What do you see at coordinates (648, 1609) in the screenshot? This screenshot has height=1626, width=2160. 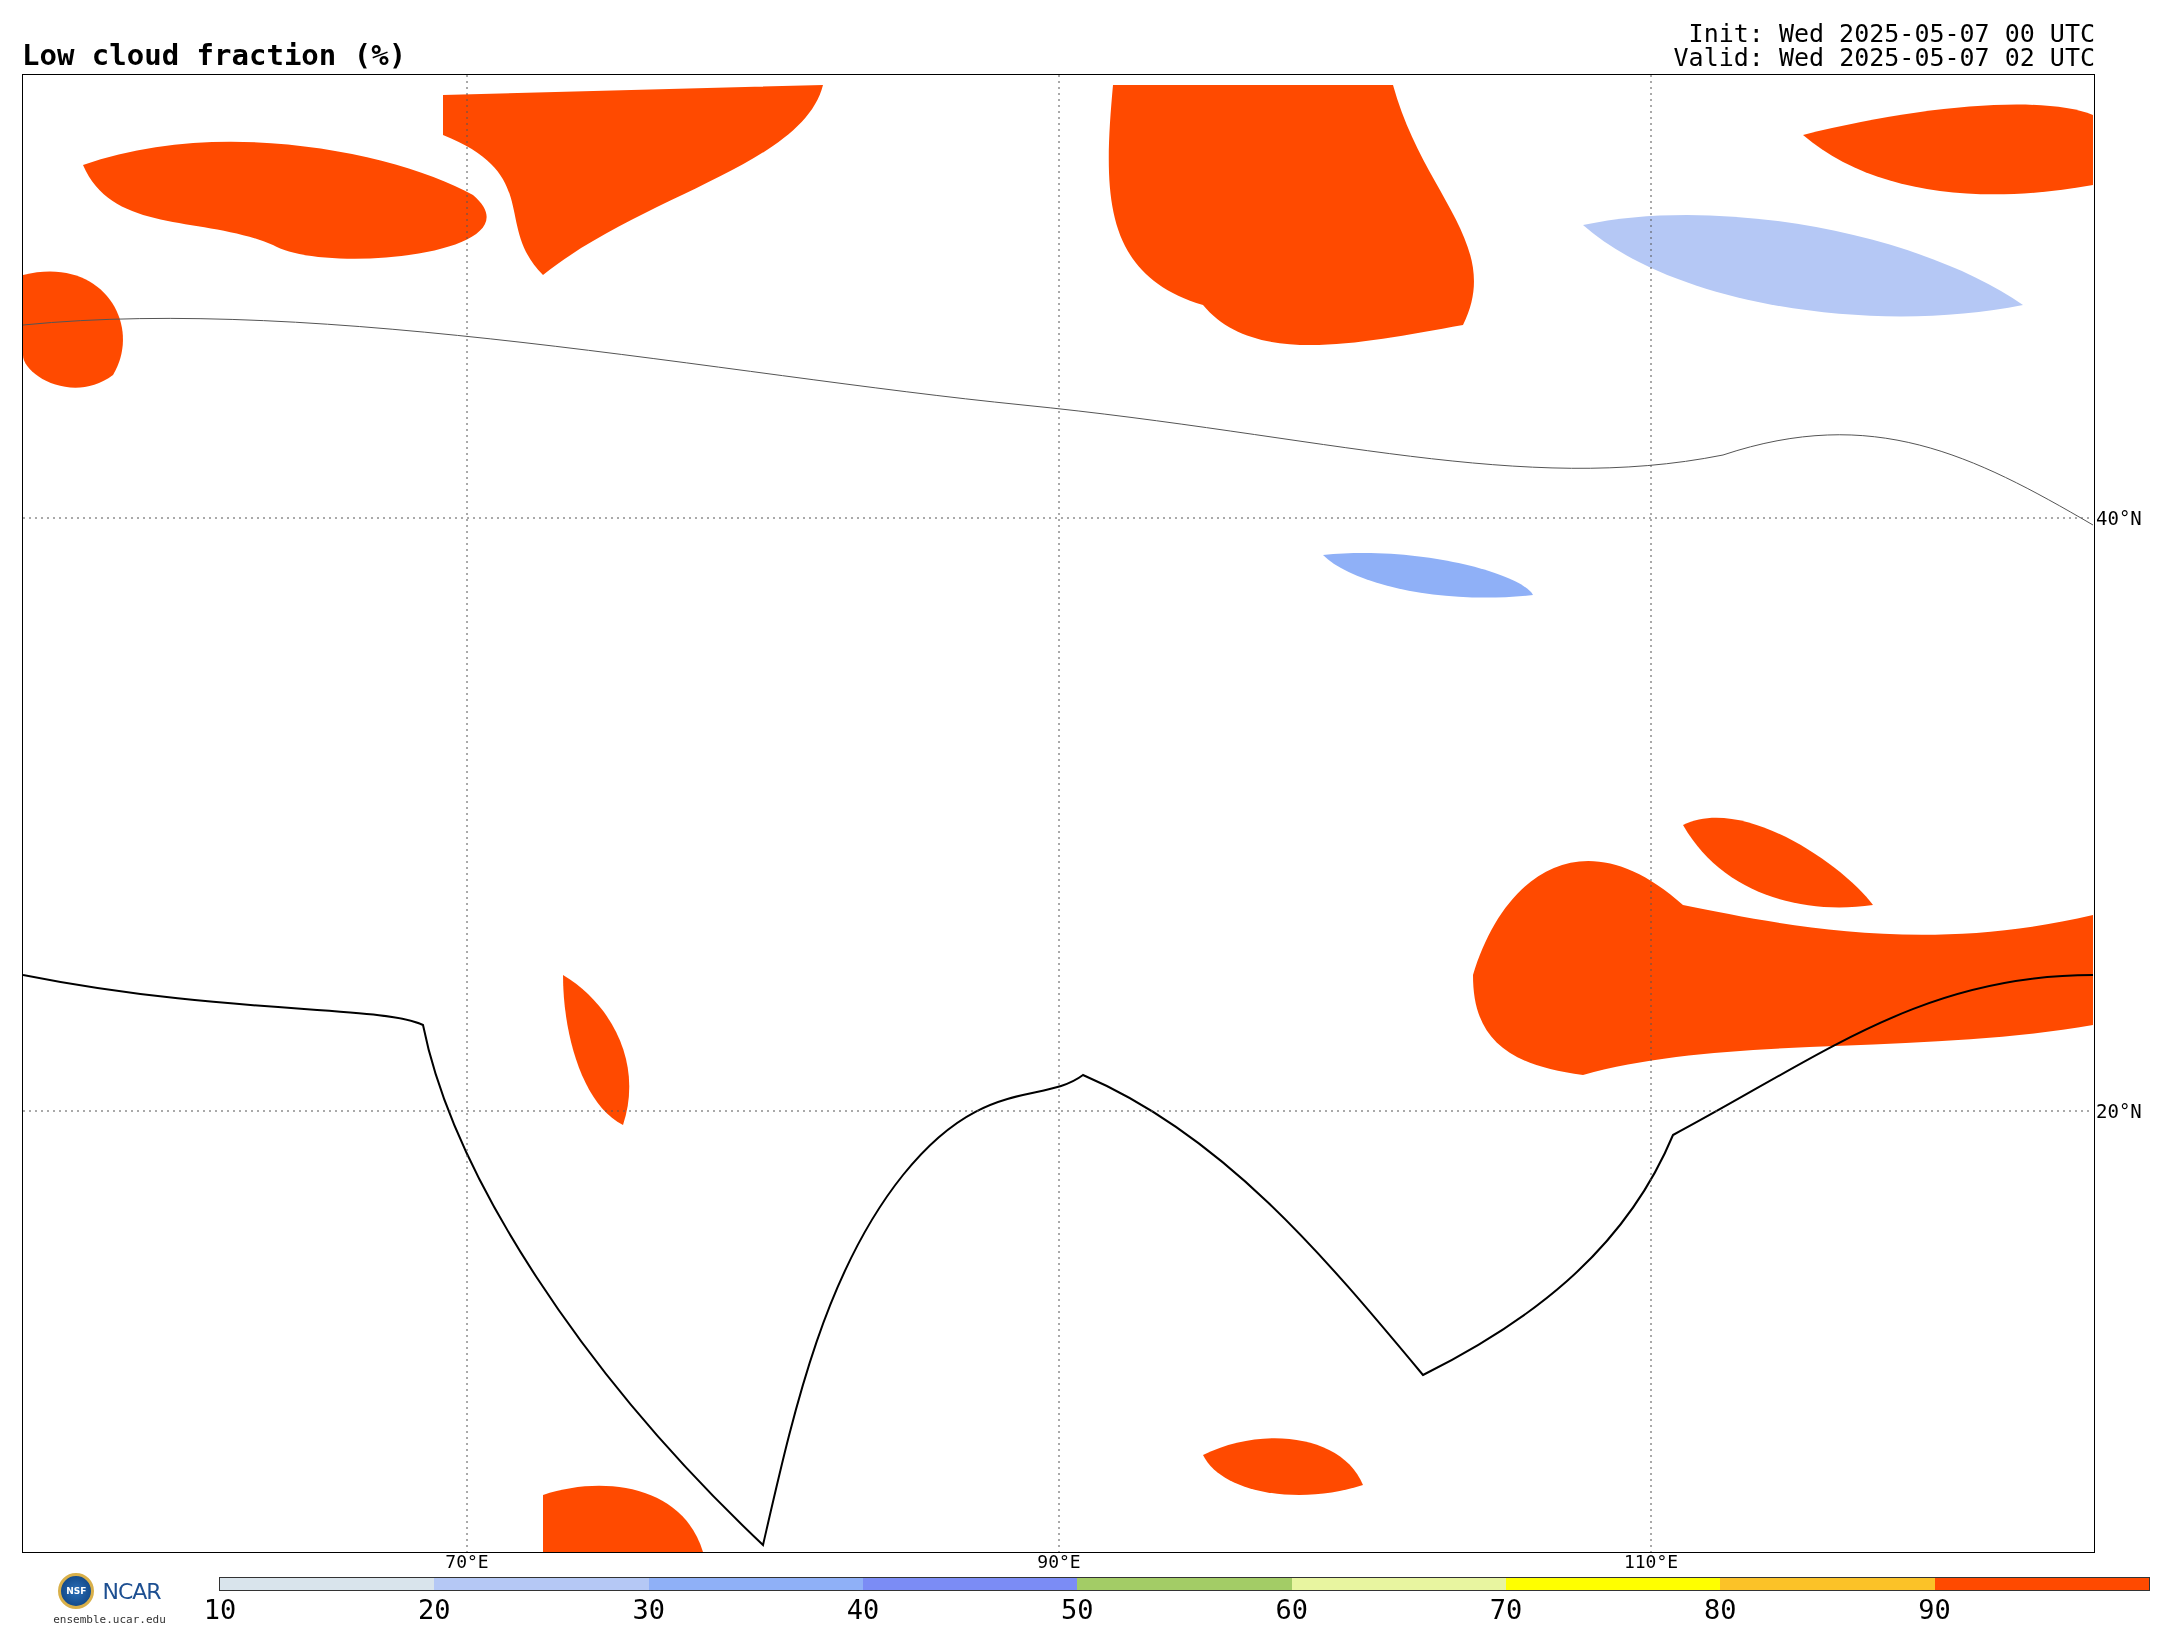 I see `colorbar-tick-label: 30` at bounding box center [648, 1609].